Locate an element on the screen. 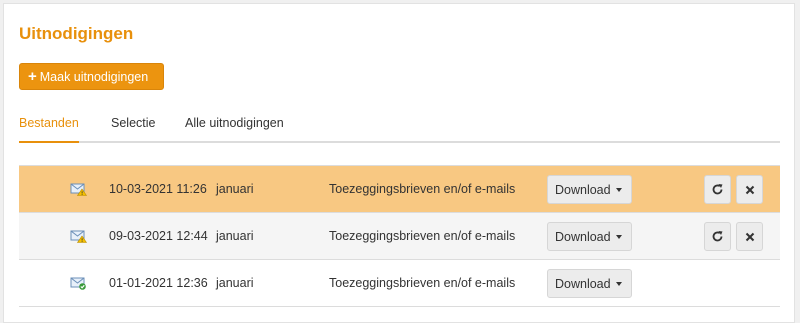 The height and width of the screenshot is (323, 800). row-date: 01-01-2021 12:36 is located at coordinates (158, 283).